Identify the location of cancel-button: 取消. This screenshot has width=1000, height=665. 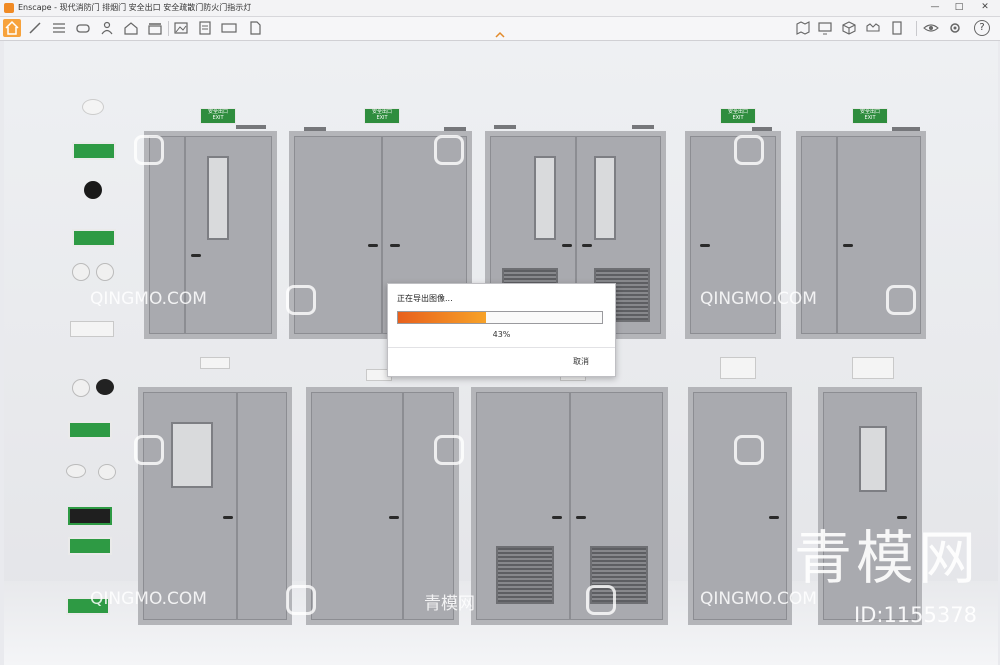
(581, 361).